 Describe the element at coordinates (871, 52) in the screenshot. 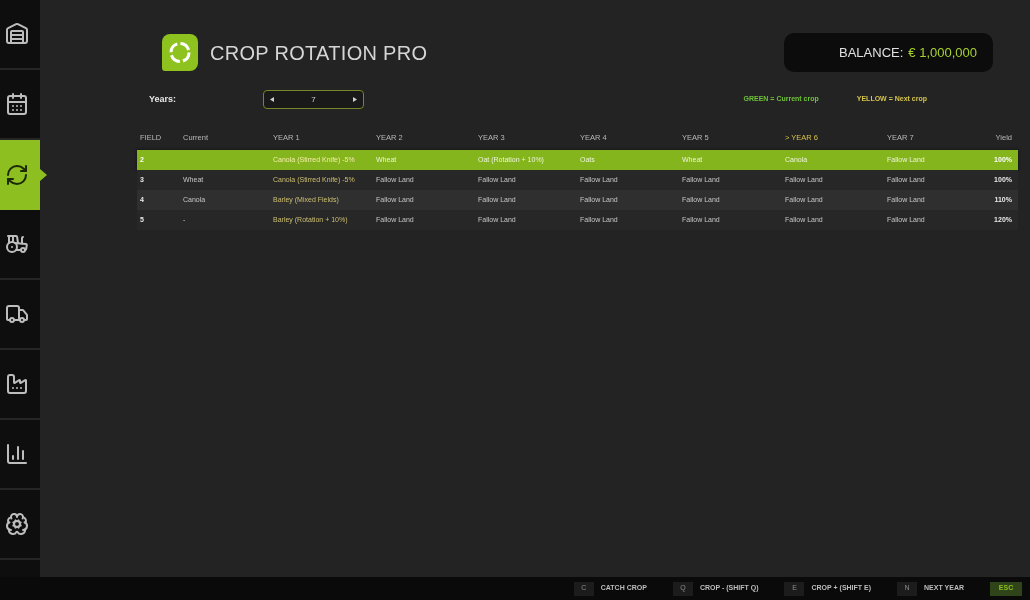

I see `balance-label: BALANCE:` at that location.